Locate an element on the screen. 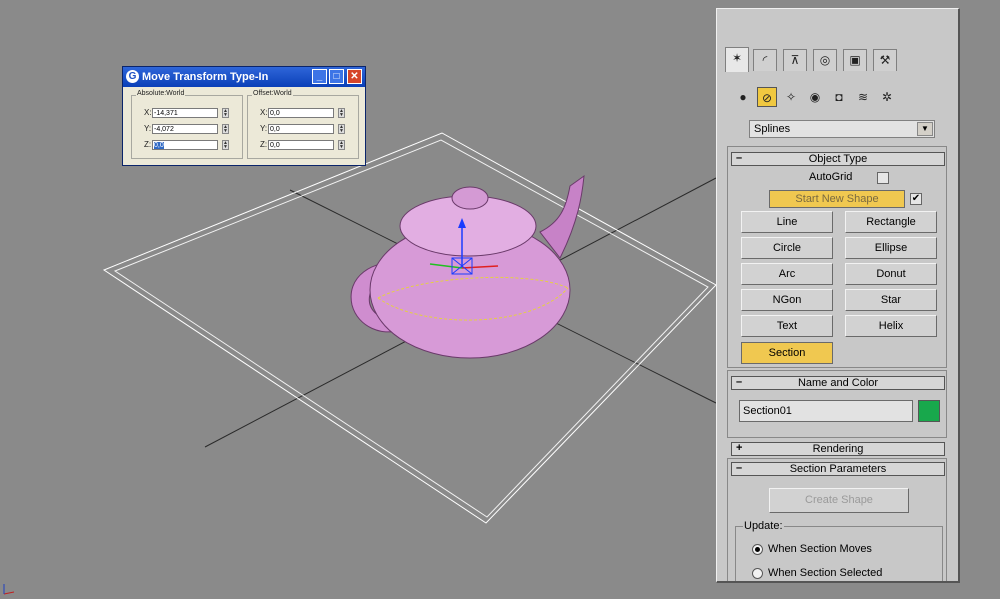 The image size is (1000, 599). name-and-color-header: – Name and Color is located at coordinates (838, 383).